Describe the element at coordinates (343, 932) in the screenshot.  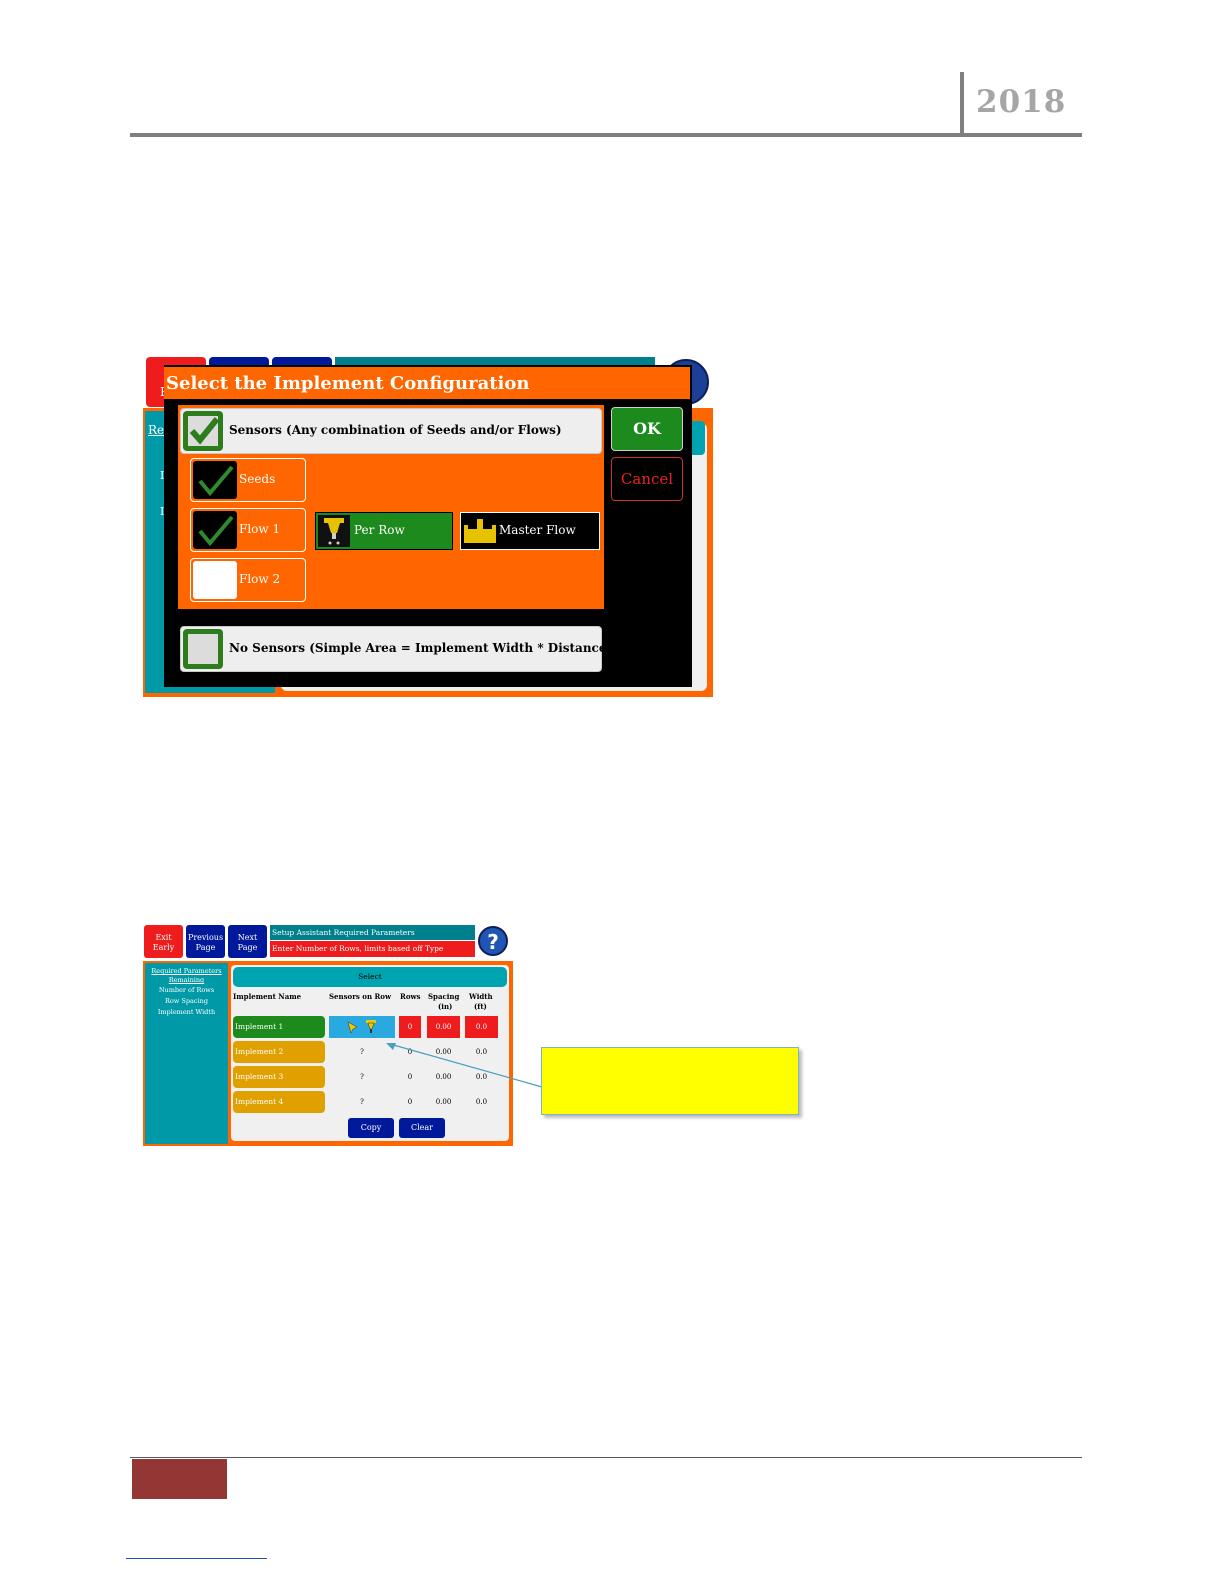
I see `header-title: Setup Assistant Required Parameters` at that location.